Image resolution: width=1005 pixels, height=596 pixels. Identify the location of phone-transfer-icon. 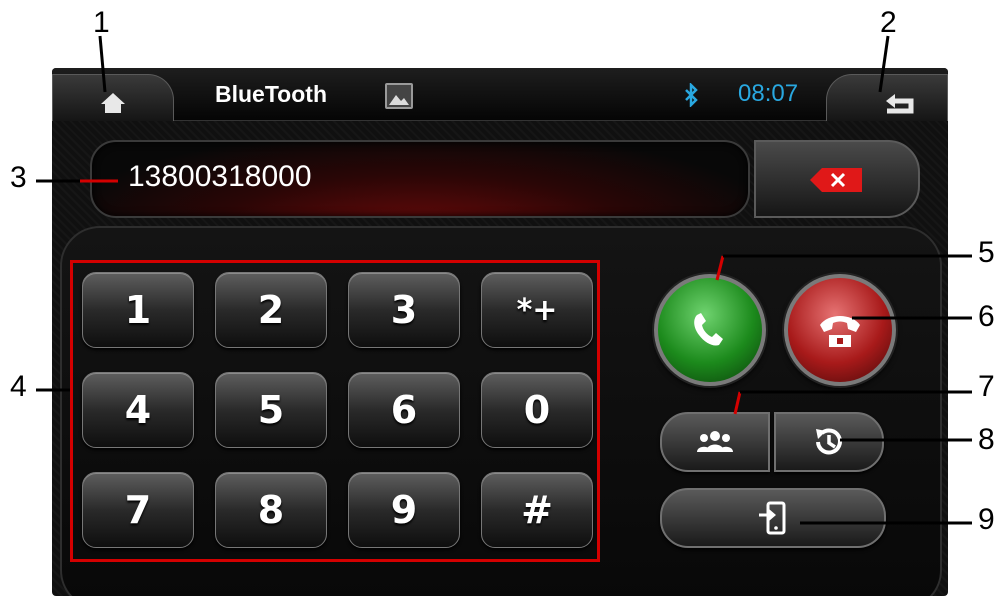
(772, 518).